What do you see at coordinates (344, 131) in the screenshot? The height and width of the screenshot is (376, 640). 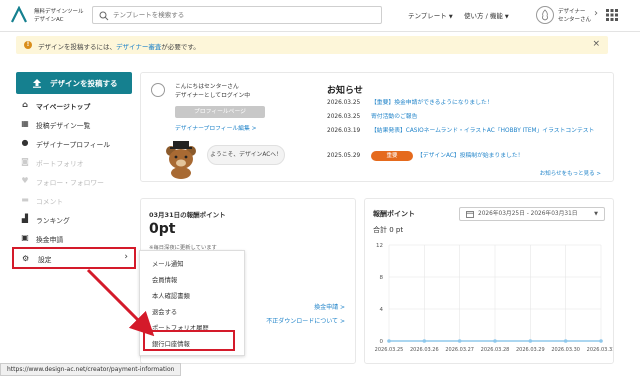 I see `news-date: 2026.03.19` at bounding box center [344, 131].